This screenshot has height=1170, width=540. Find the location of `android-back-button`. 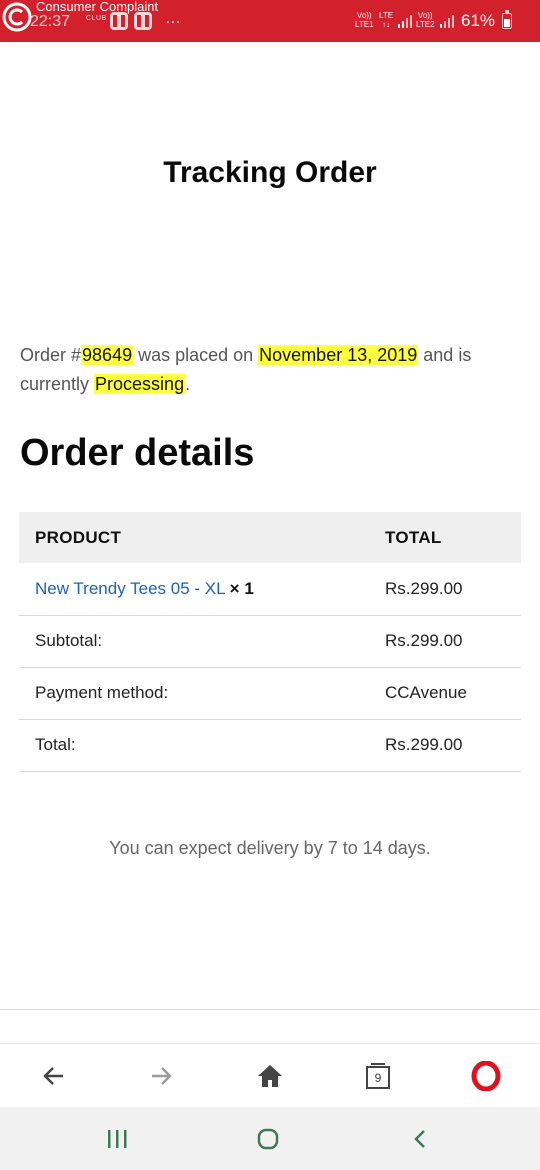

android-back-button is located at coordinates (420, 1138).